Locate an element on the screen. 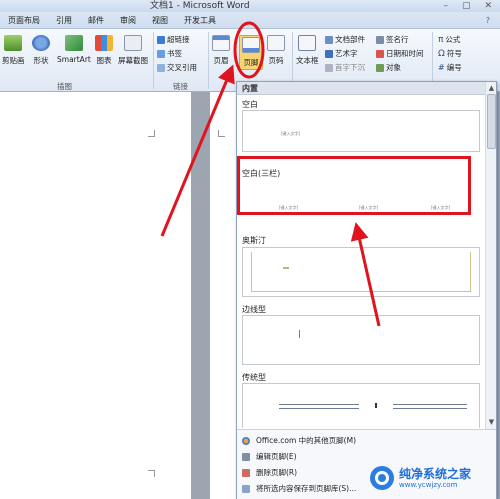 This screenshot has width=500, height=499. footer-icon is located at coordinates (251, 45).